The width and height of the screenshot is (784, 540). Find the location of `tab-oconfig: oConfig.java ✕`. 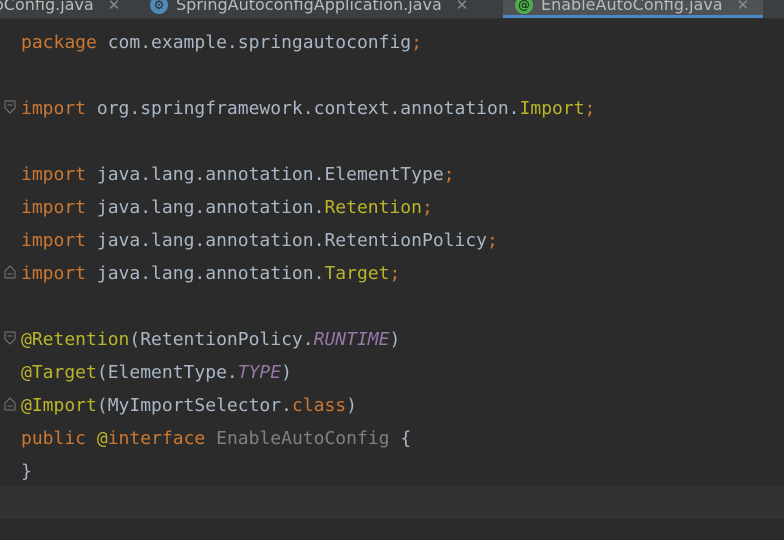

tab-oconfig: oConfig.java ✕ is located at coordinates (60, 9).